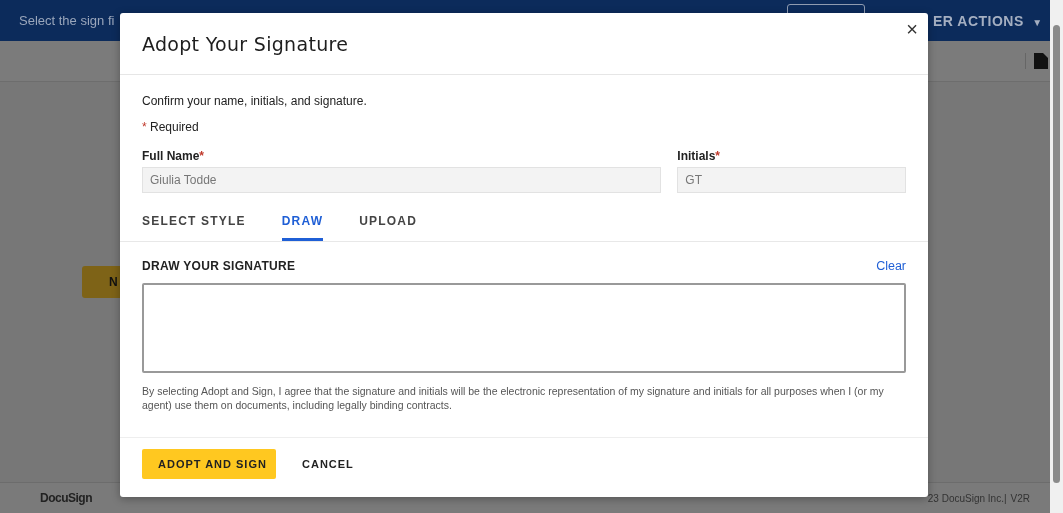 This screenshot has height=513, width=1063. Describe the element at coordinates (912, 29) in the screenshot. I see `close-button: ×` at that location.